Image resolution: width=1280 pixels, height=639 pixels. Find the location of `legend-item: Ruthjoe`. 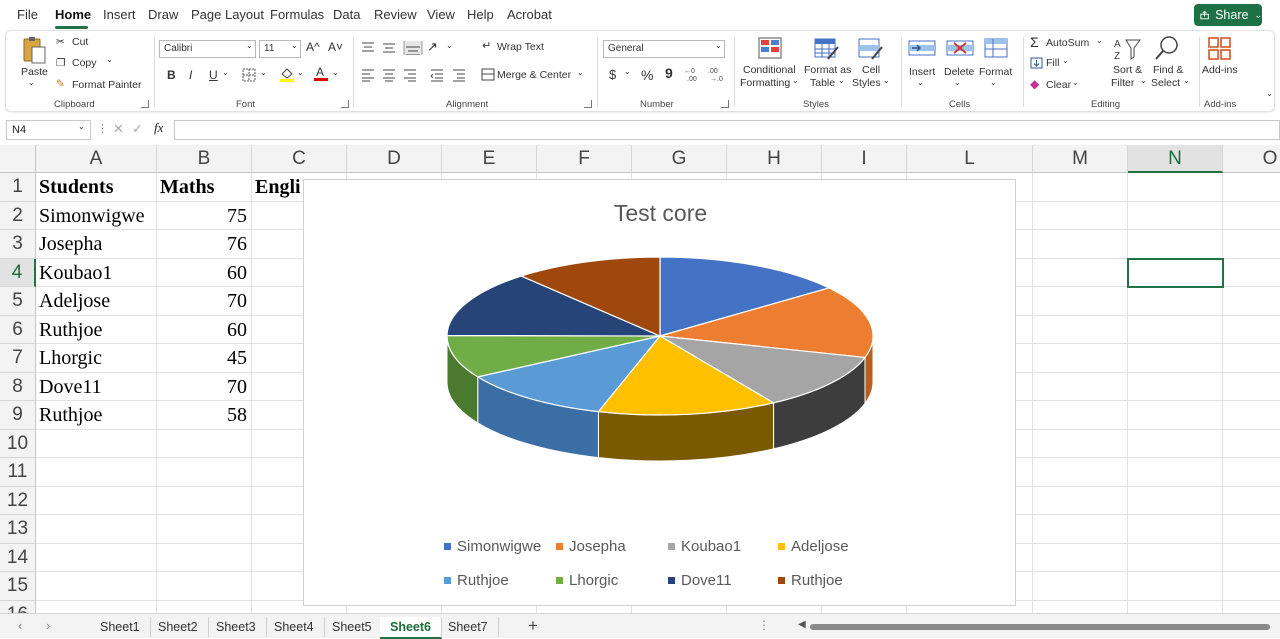

legend-item: Ruthjoe is located at coordinates (476, 580).